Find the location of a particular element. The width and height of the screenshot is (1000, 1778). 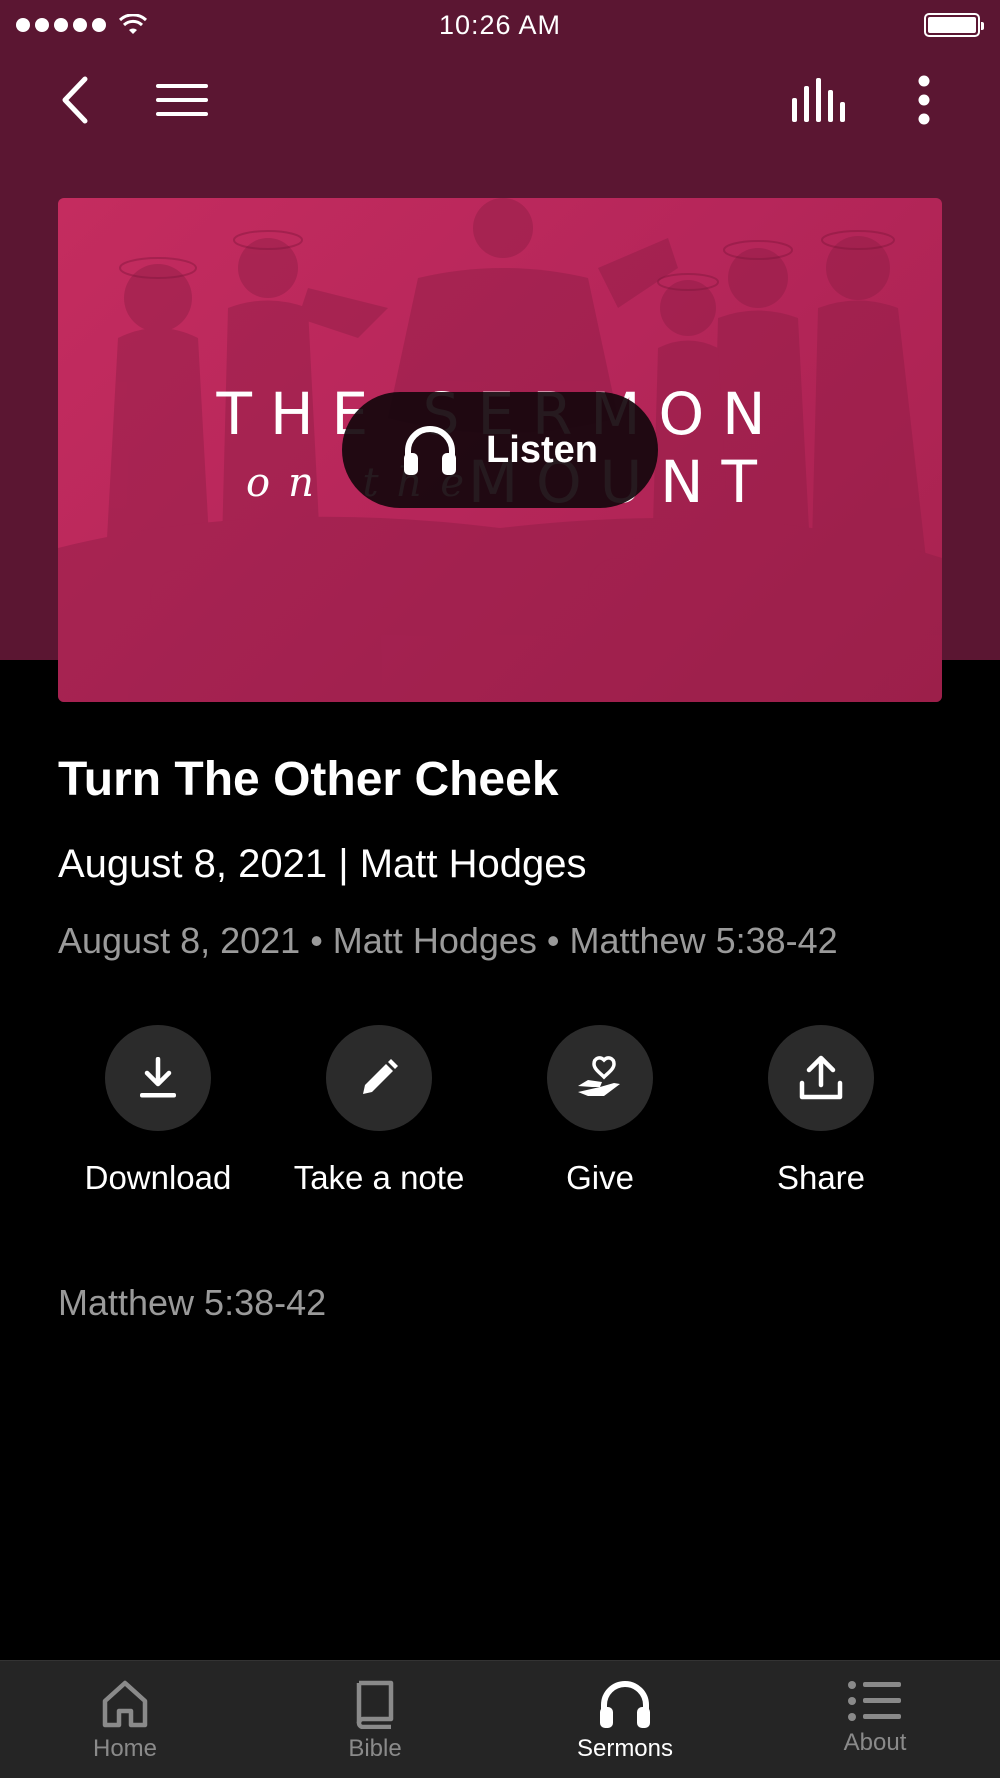

more-vertical-icon is located at coordinates (924, 100).